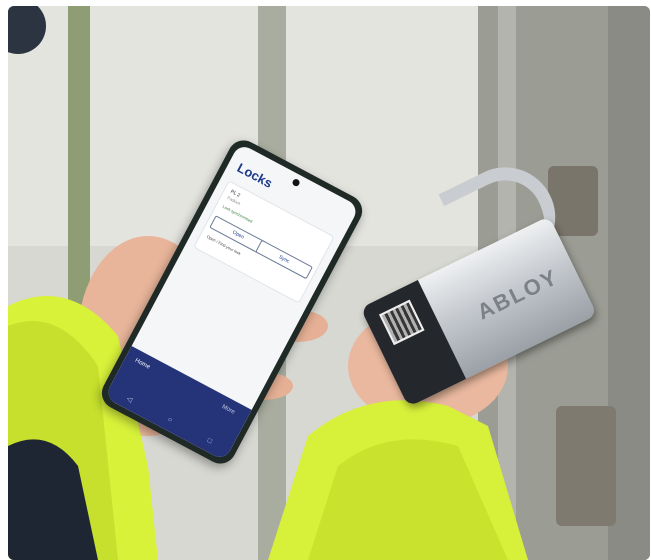 This screenshot has height=560, width=651. I want to click on recents-icon: □, so click(209, 441).